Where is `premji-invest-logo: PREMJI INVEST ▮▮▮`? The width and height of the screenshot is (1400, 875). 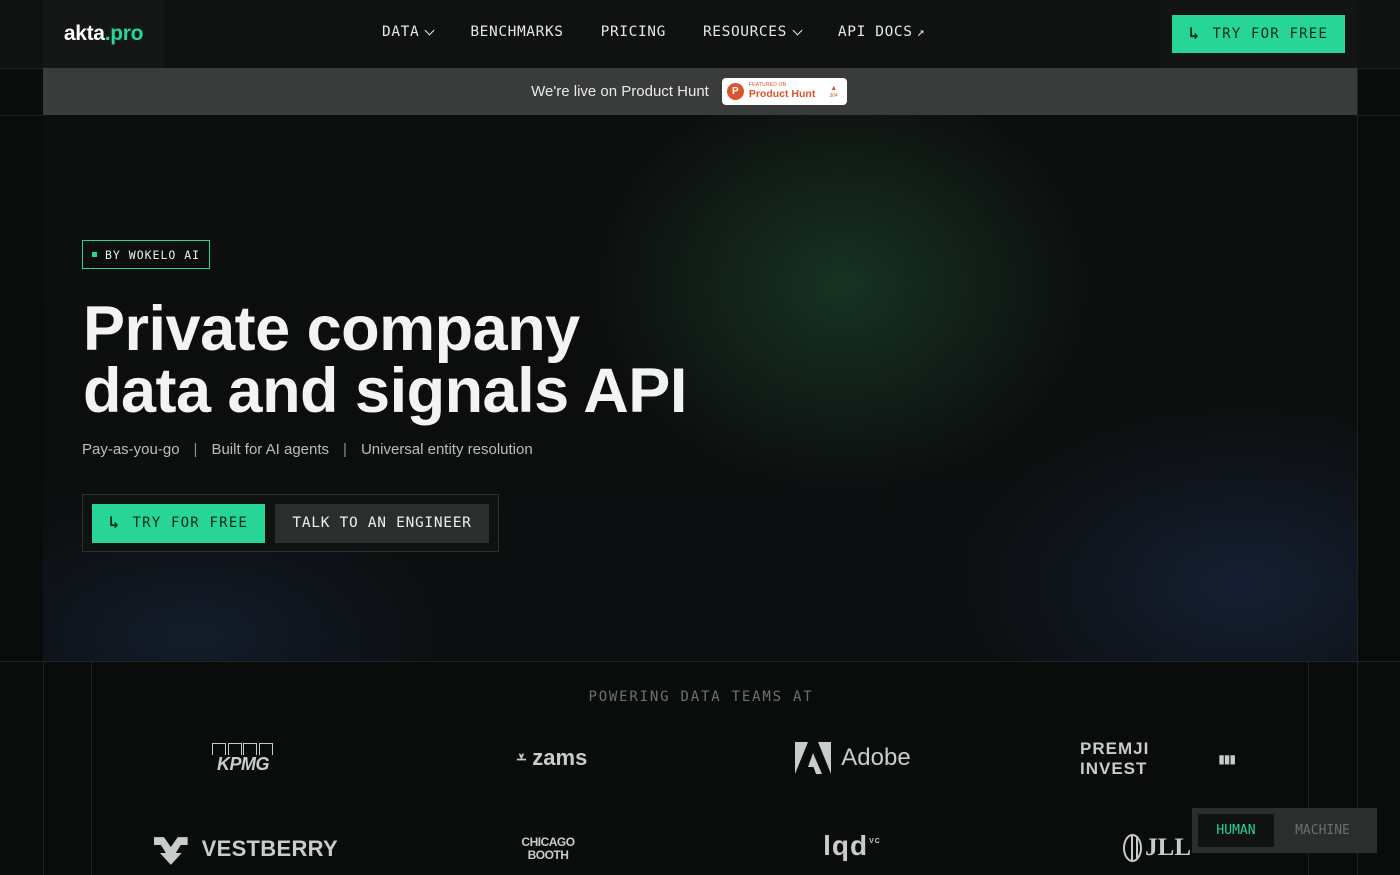
premji-invest-logo: PREMJI INVEST ▮▮▮ is located at coordinates (1158, 758).